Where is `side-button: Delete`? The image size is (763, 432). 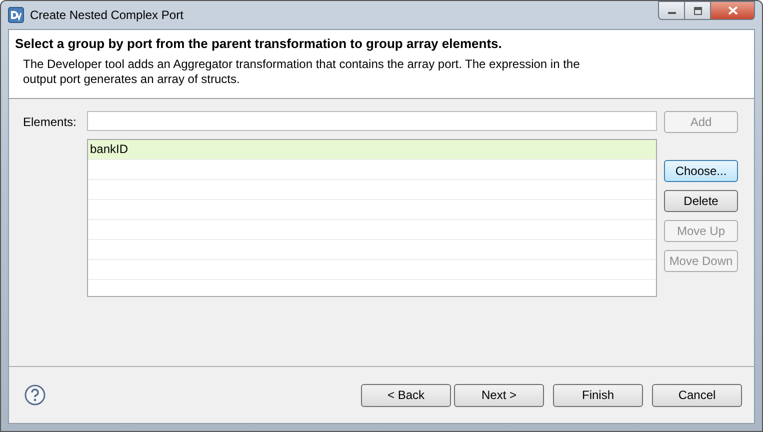 side-button: Delete is located at coordinates (701, 201).